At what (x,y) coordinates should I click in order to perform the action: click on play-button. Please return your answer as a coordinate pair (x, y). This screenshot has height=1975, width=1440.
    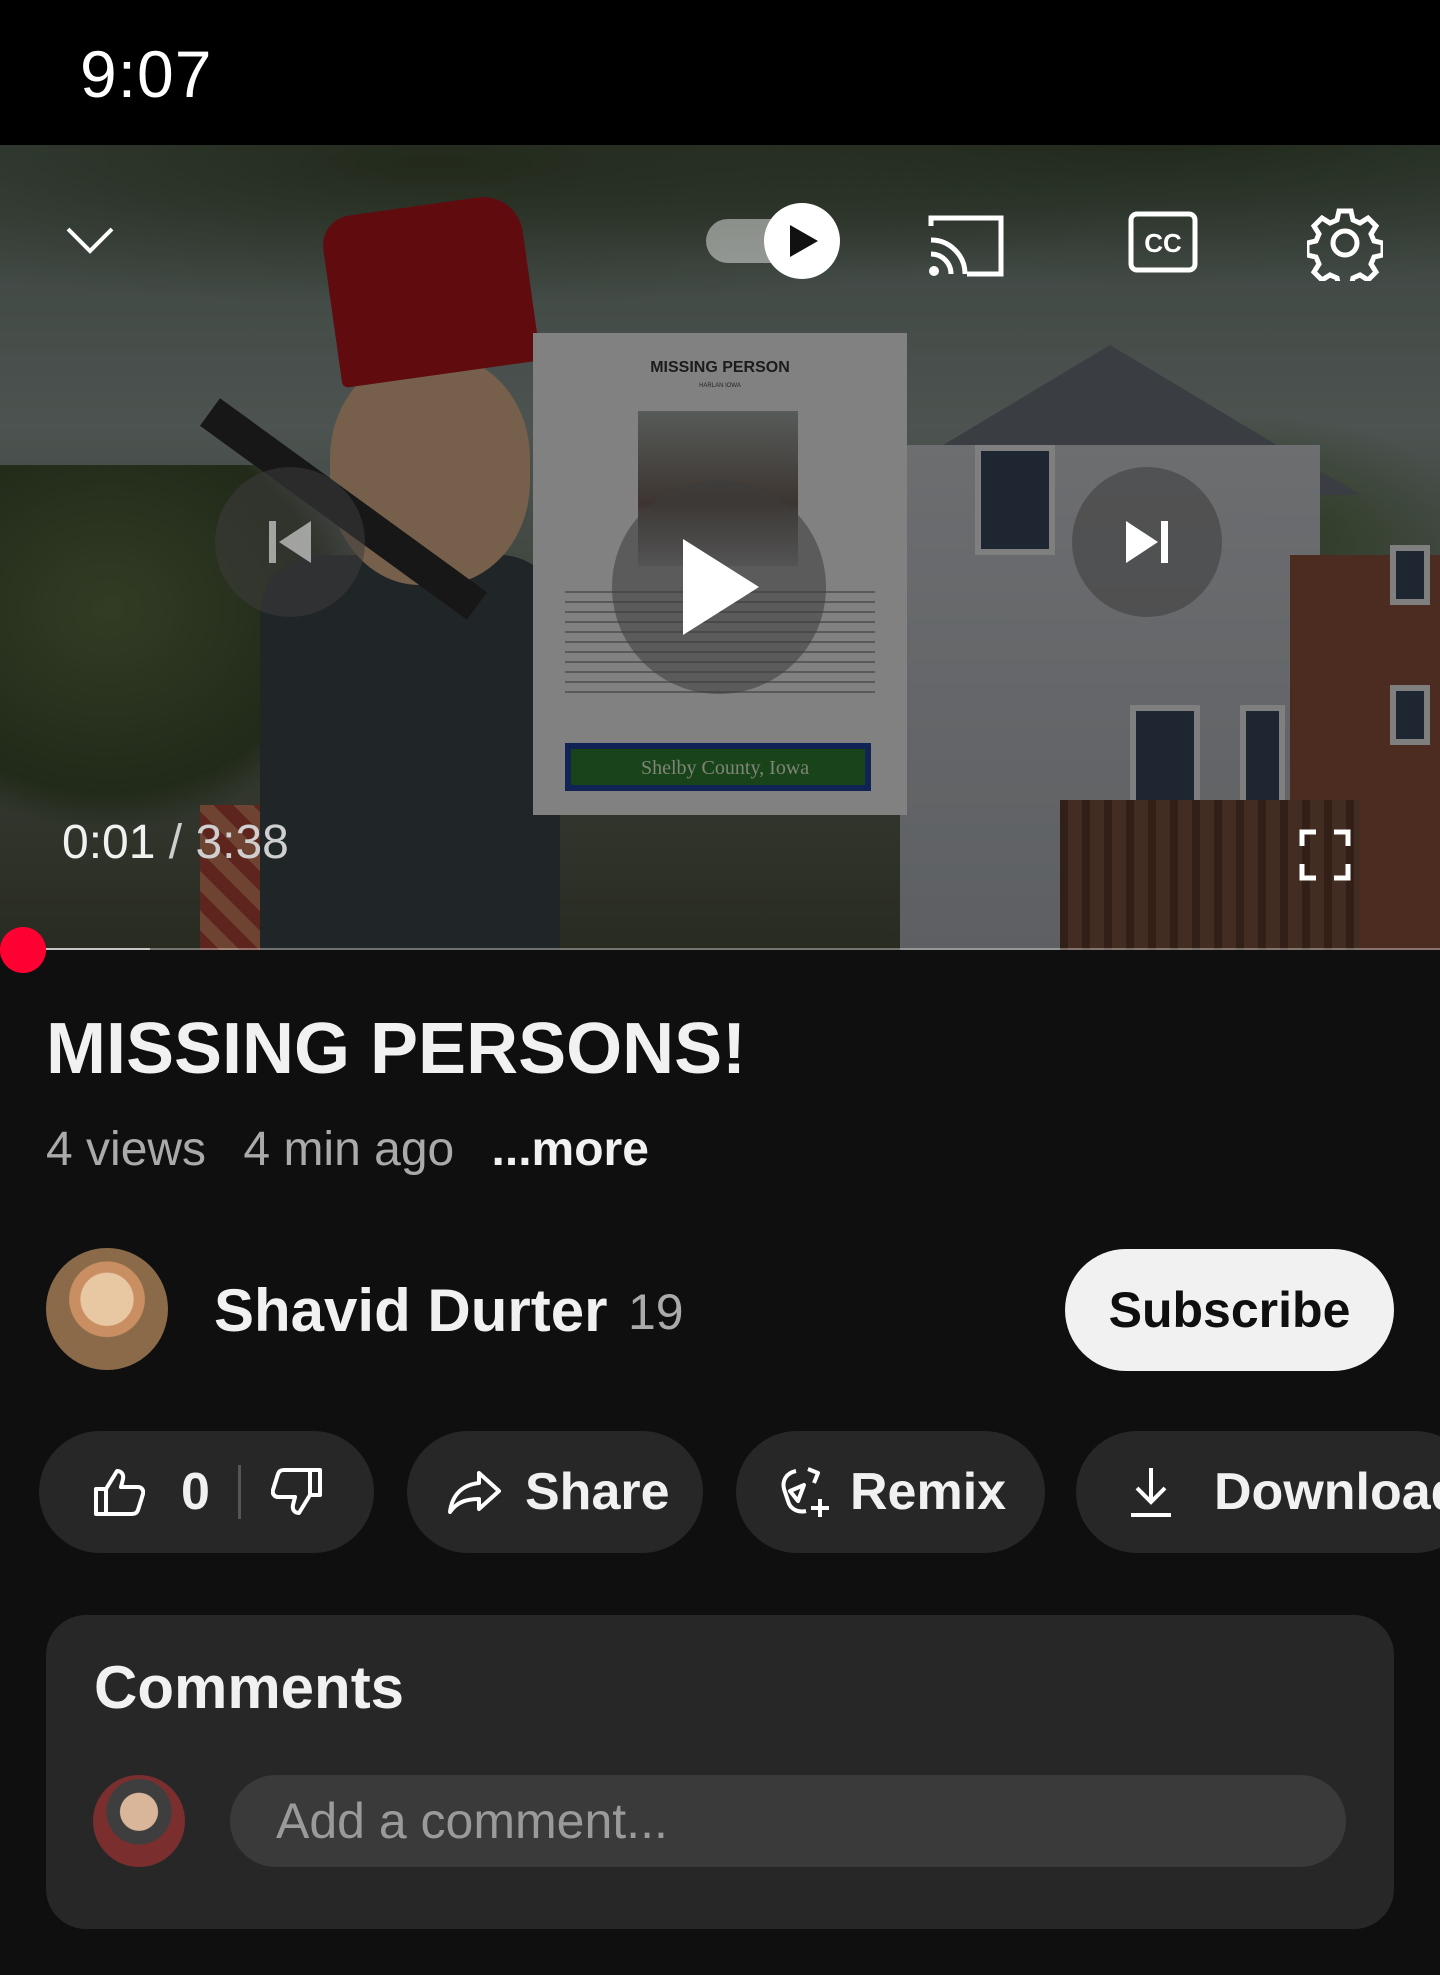
    Looking at the image, I should click on (719, 587).